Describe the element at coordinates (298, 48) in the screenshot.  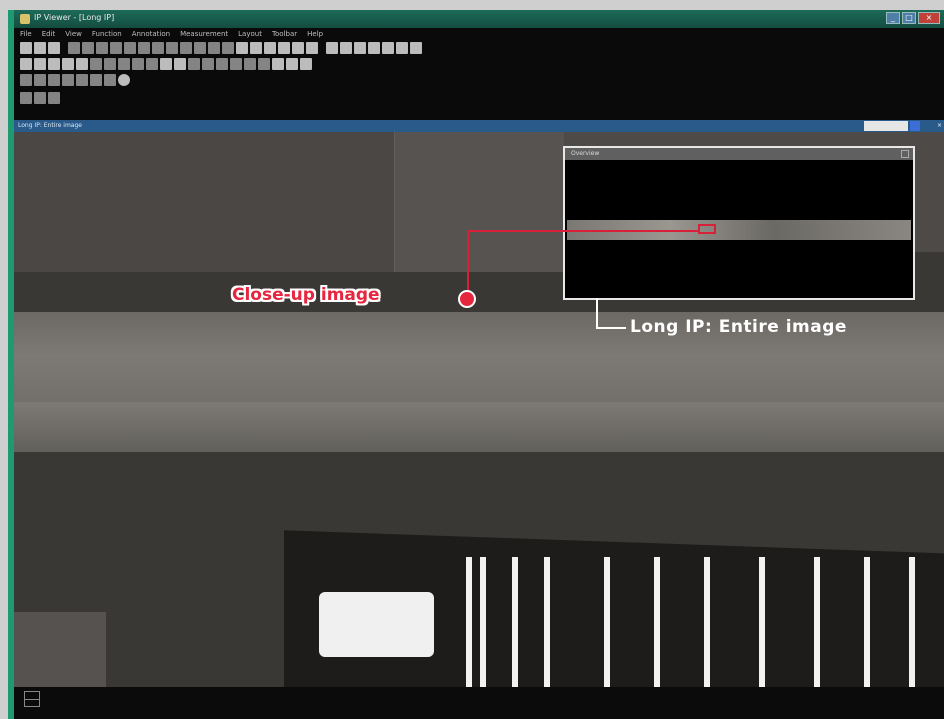
I see `crop-icon` at that location.